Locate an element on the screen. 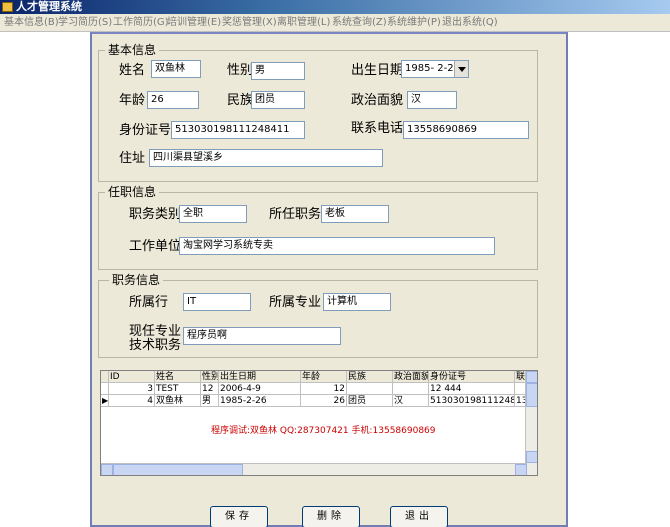 This screenshot has width=670, height=527. political-field: 汉 is located at coordinates (432, 100).